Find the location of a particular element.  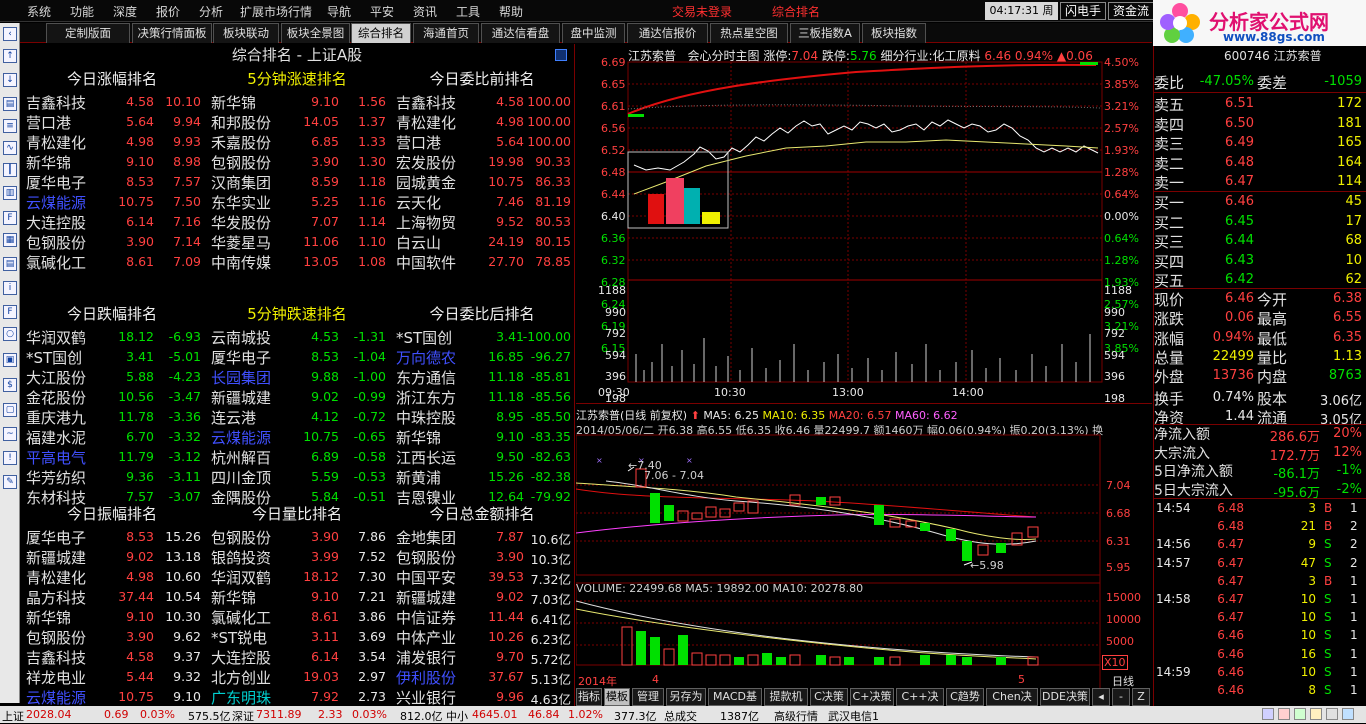

ranking-stock-name: 东华实业 is located at coordinates (254, 202).